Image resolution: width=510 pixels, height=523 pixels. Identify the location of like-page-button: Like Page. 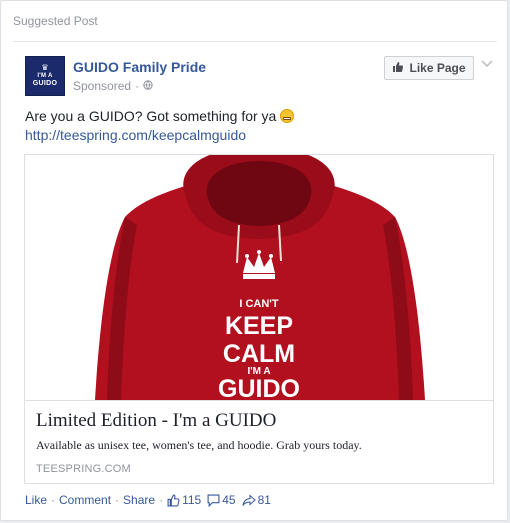
(429, 68).